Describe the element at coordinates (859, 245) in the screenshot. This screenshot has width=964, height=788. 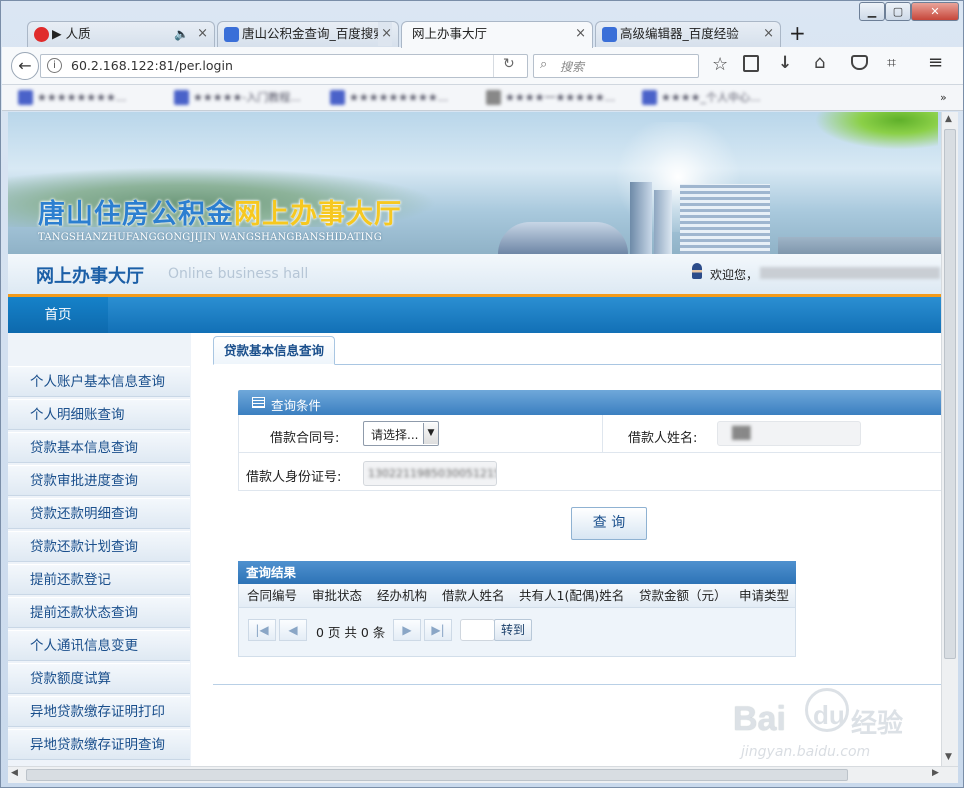
I see `skyline-graphic` at that location.